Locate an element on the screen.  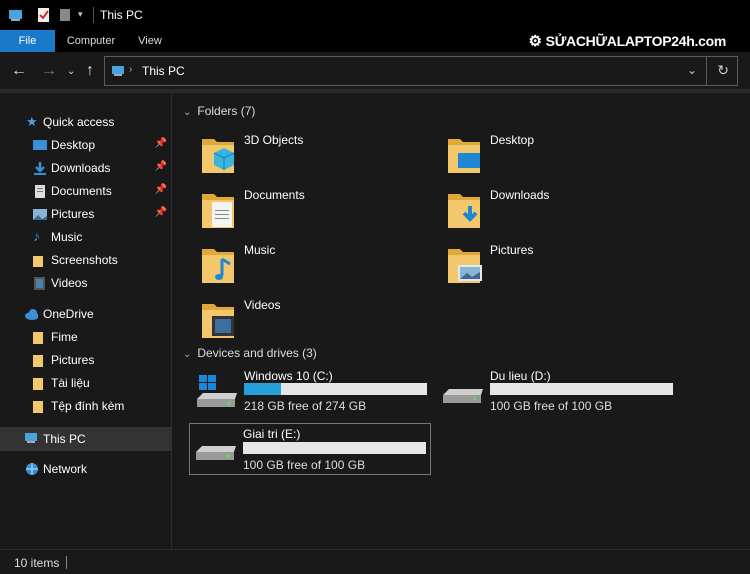
folder-label: Pictures is located at coordinates (512, 250).